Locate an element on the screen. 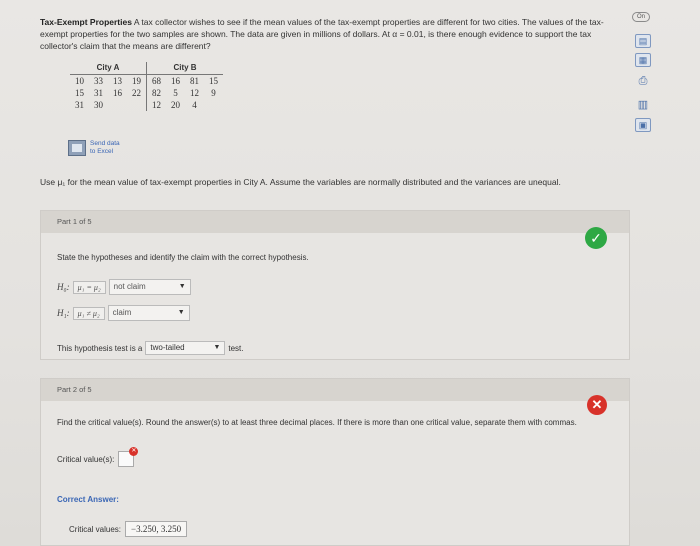 The height and width of the screenshot is (546, 700). critical-value-label: Critical value(s): is located at coordinates (86, 459).